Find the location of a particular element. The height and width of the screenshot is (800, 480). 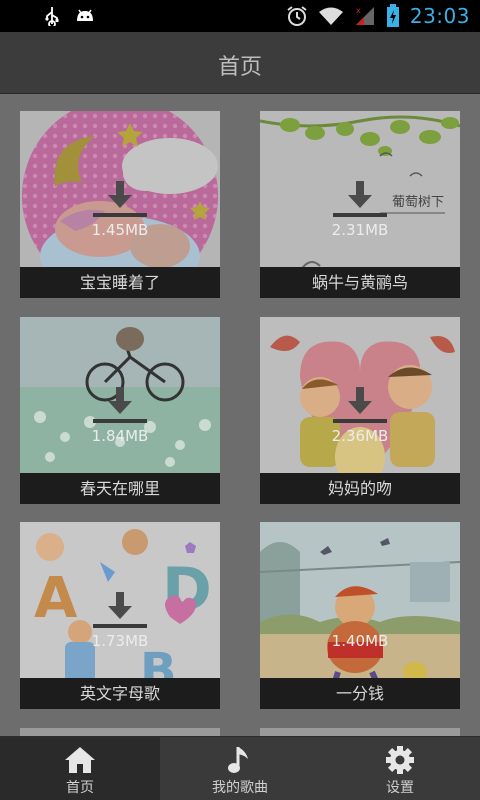

file-size: 1.84MB is located at coordinates (120, 436).